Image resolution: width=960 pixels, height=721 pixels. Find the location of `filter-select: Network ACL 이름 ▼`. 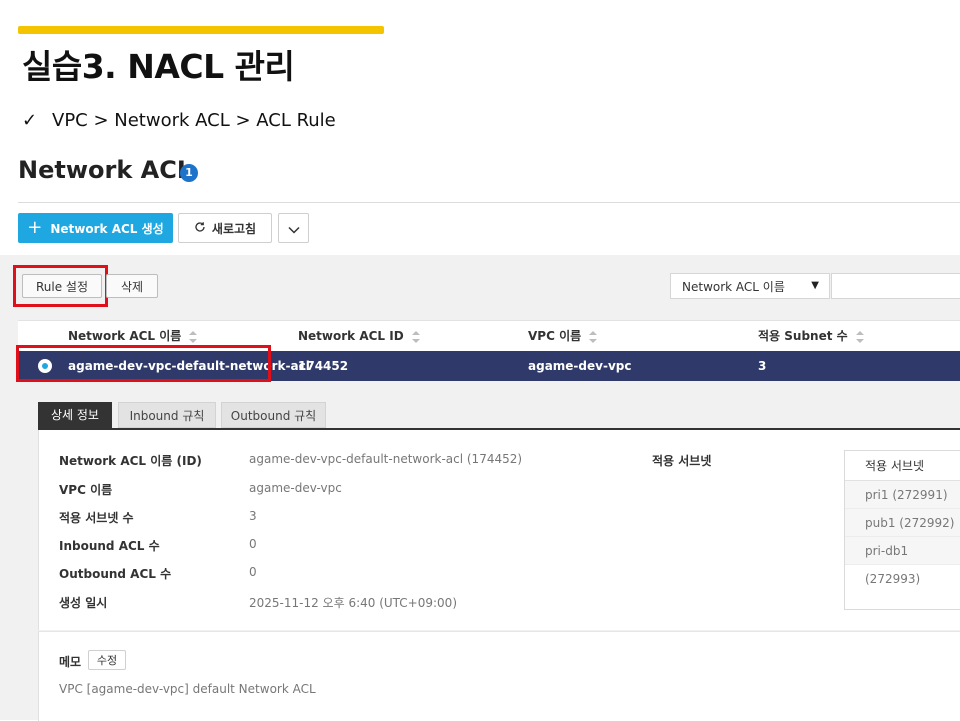

filter-select: Network ACL 이름 ▼ is located at coordinates (750, 286).